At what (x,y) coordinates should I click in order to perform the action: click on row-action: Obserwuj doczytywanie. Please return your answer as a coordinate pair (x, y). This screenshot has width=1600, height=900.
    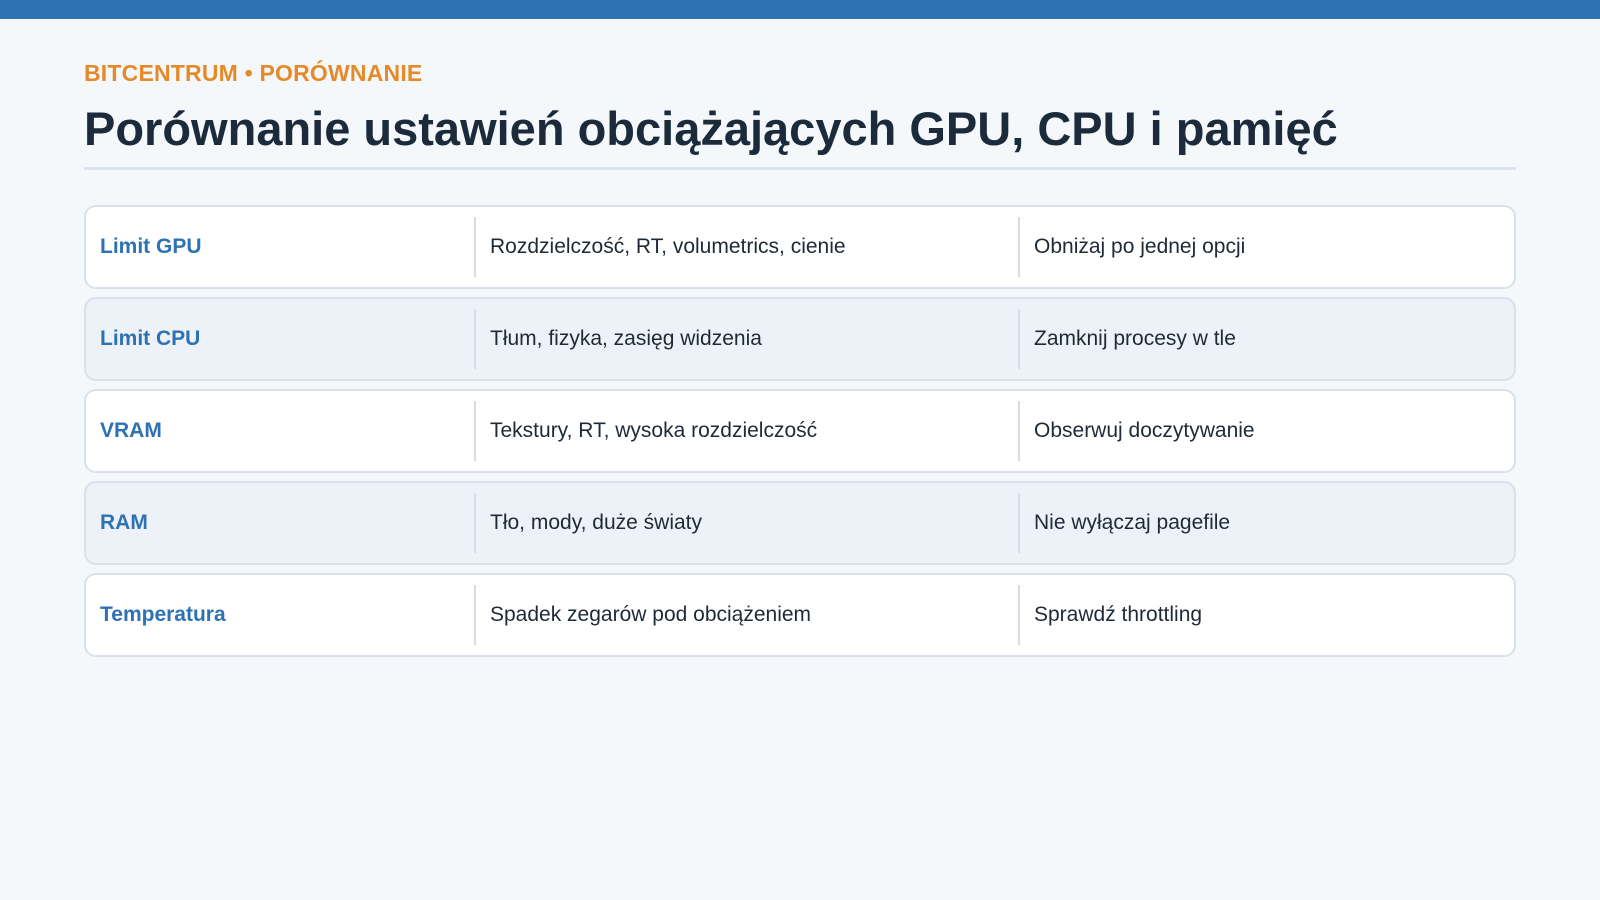
    Looking at the image, I should click on (1266, 431).